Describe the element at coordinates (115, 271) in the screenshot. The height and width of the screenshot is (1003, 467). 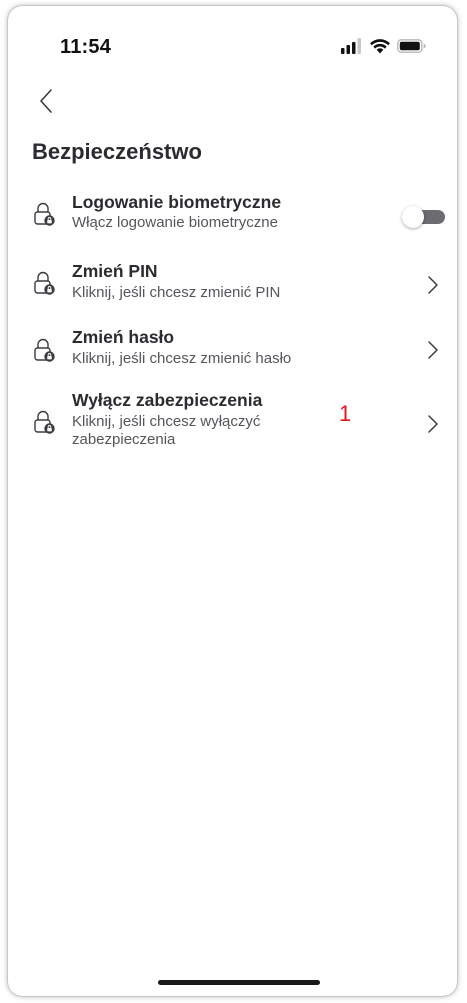
I see `change-pin-title: Zmień PIN` at that location.